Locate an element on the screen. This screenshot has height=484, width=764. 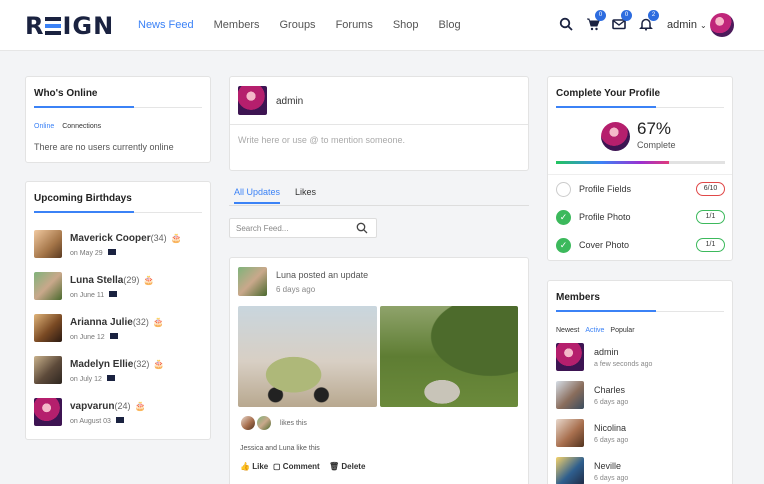
member-name: admin is located at coordinates (606, 352).